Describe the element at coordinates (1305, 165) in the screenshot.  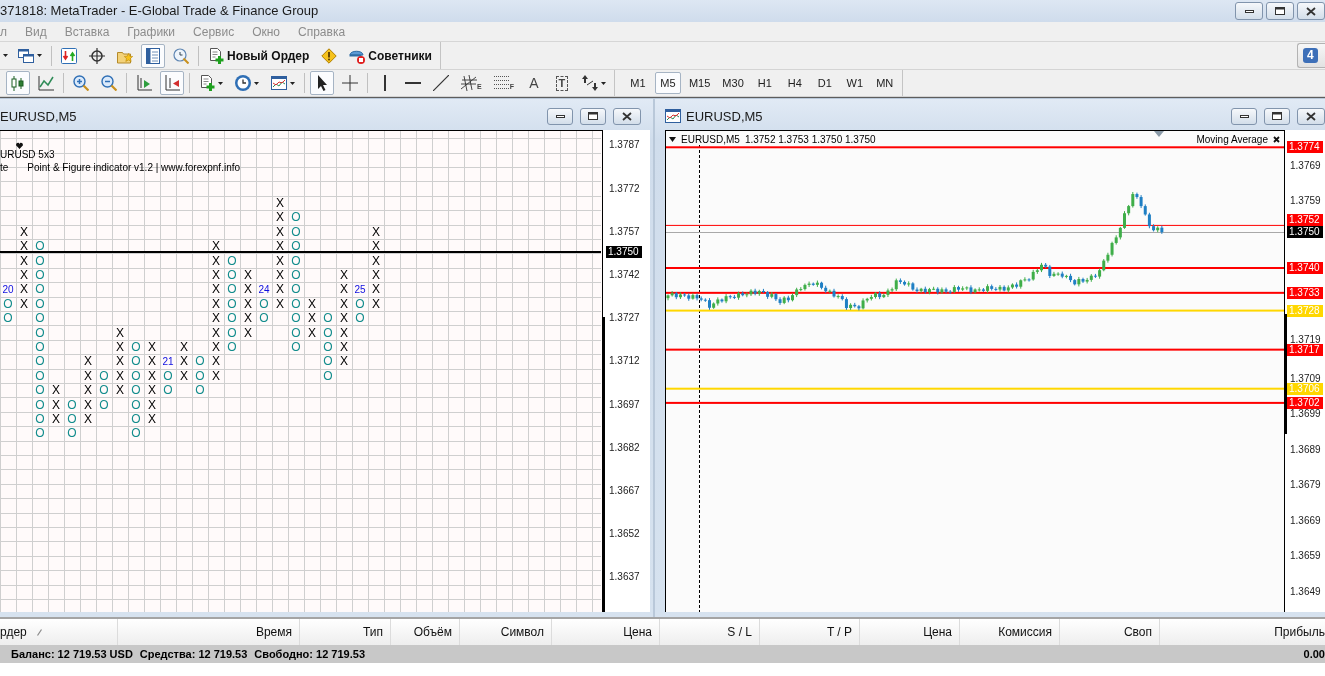
I see `price-label: 1.3769` at that location.